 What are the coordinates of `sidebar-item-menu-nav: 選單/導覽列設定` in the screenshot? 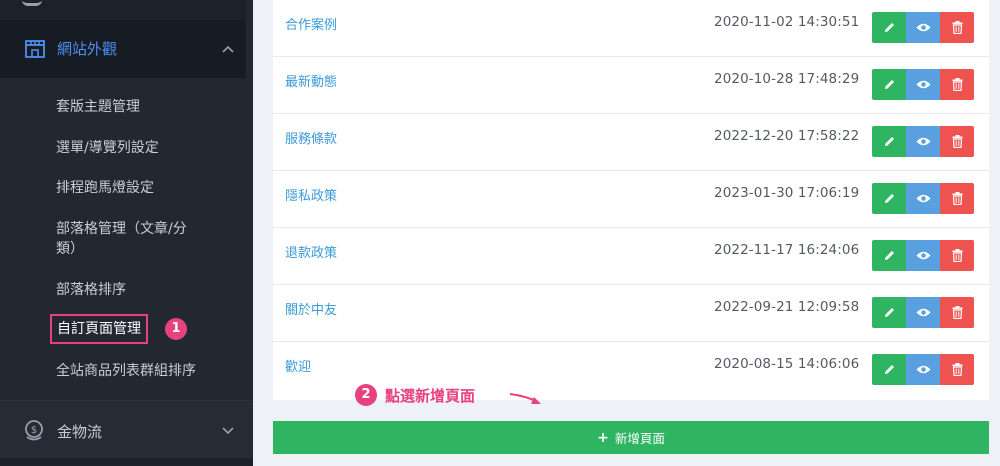 It's located at (107, 148).